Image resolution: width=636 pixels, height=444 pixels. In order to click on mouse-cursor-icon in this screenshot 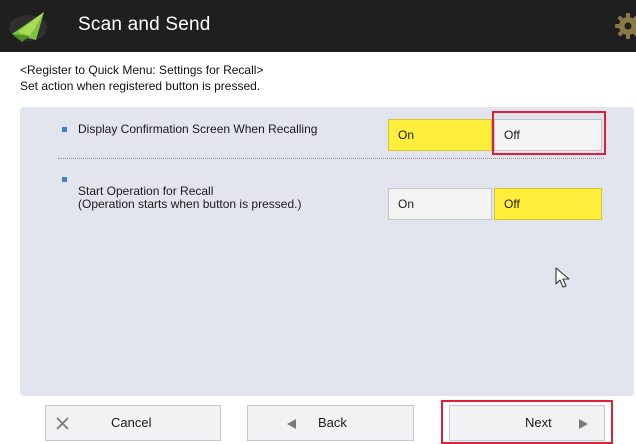, I will do `click(562, 277)`.